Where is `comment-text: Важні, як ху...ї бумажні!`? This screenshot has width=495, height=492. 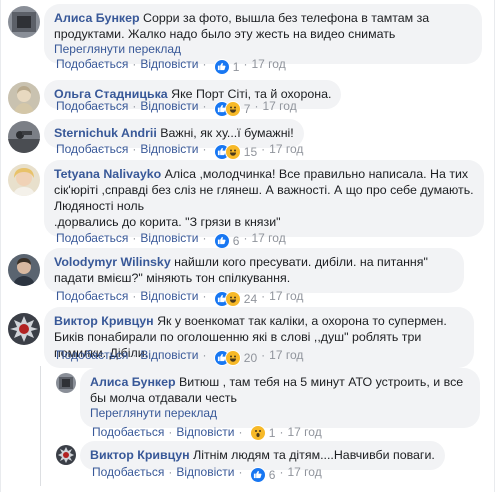
comment-text: Важні, як ху...ї бумажні! is located at coordinates (227, 133).